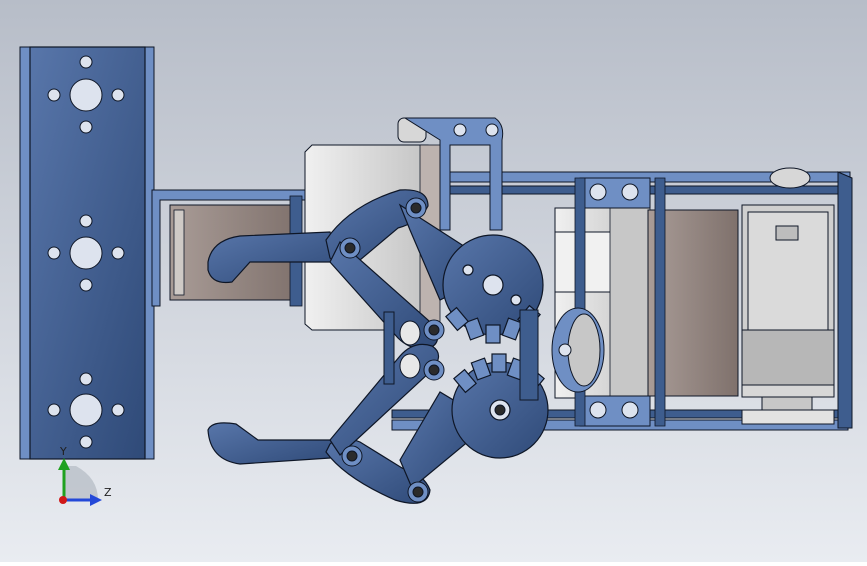 The image size is (867, 566). What do you see at coordinates (108, 492) in the screenshot?
I see `z-axis-label: Z` at bounding box center [108, 492].